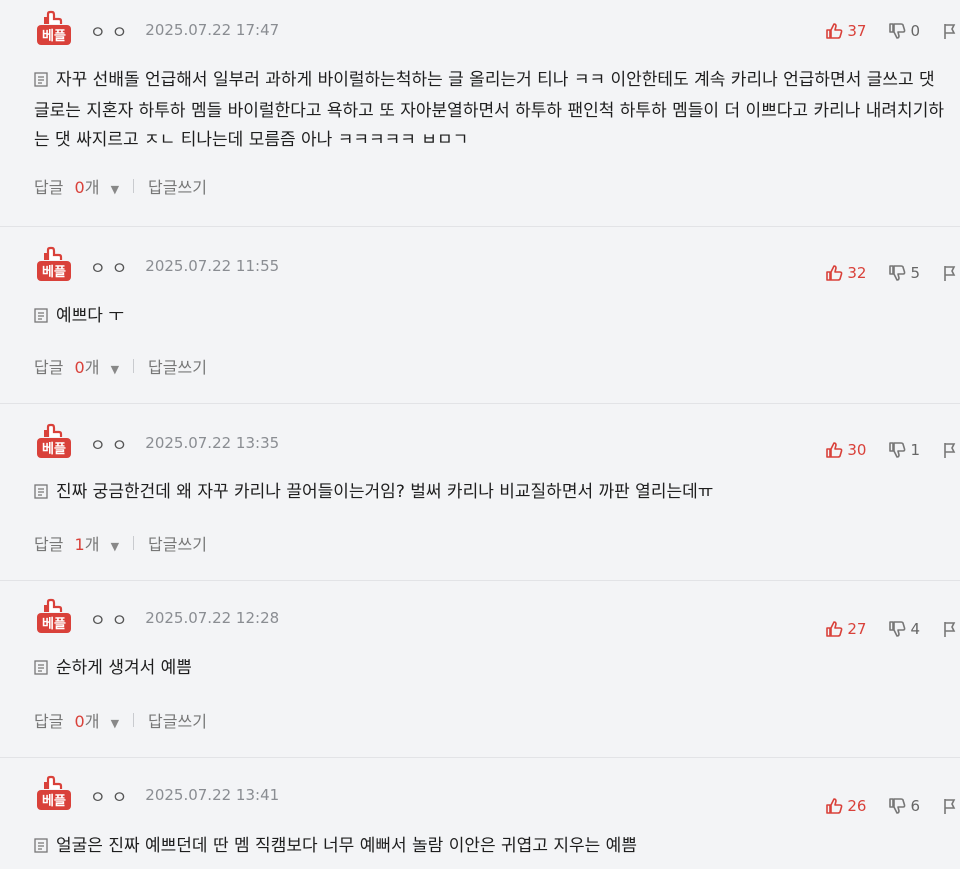 The width and height of the screenshot is (960, 869). What do you see at coordinates (845, 629) in the screenshot?
I see `like-button: 27` at bounding box center [845, 629].